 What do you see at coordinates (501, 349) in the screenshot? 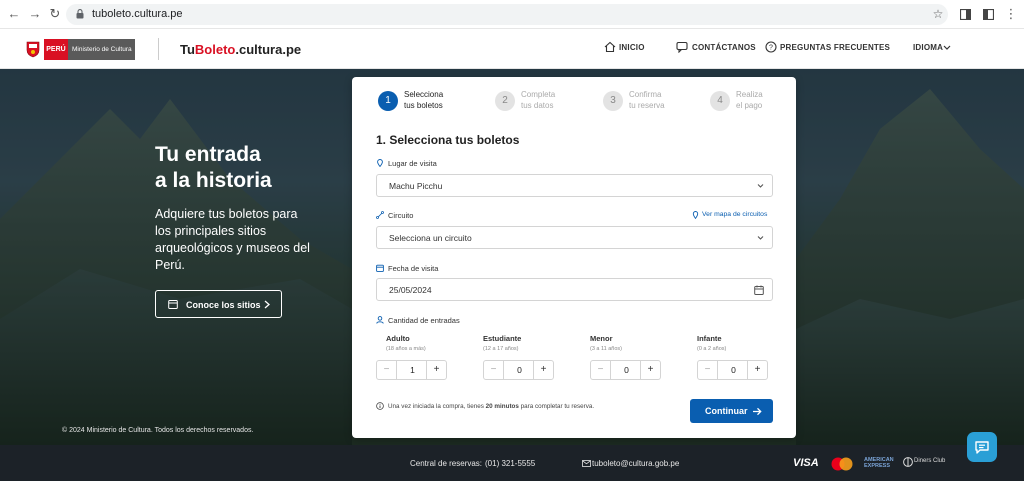
I see `ticket-type-note: (12 a 17 años)` at bounding box center [501, 349].